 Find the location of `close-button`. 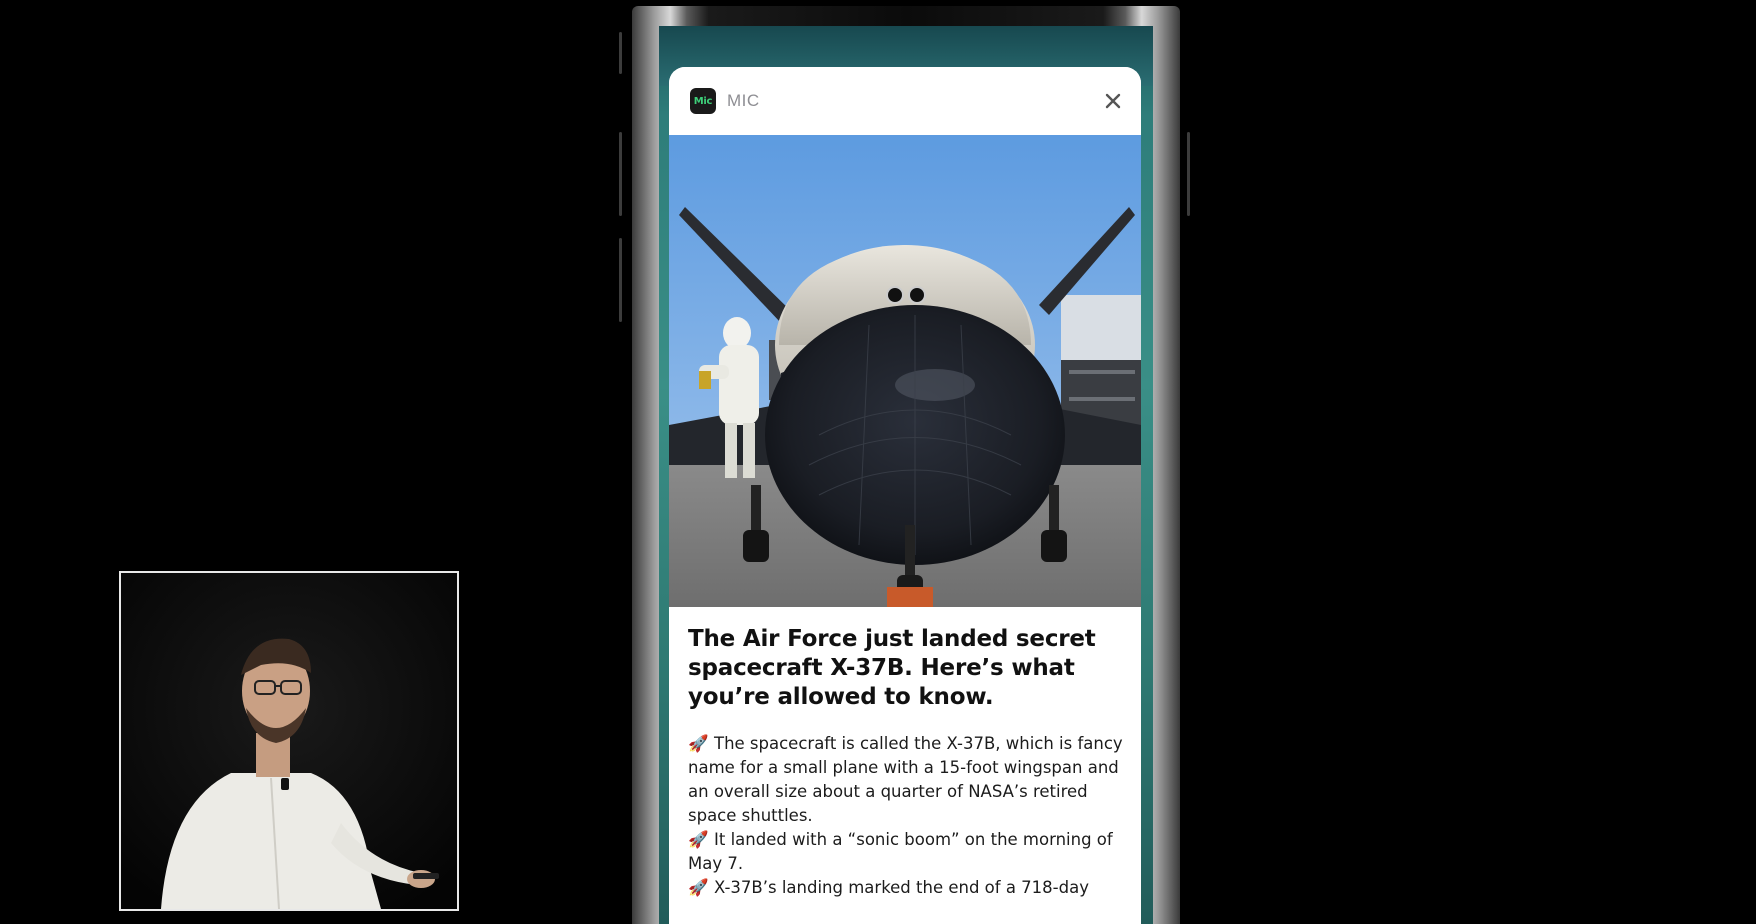

close-button is located at coordinates (1113, 101).